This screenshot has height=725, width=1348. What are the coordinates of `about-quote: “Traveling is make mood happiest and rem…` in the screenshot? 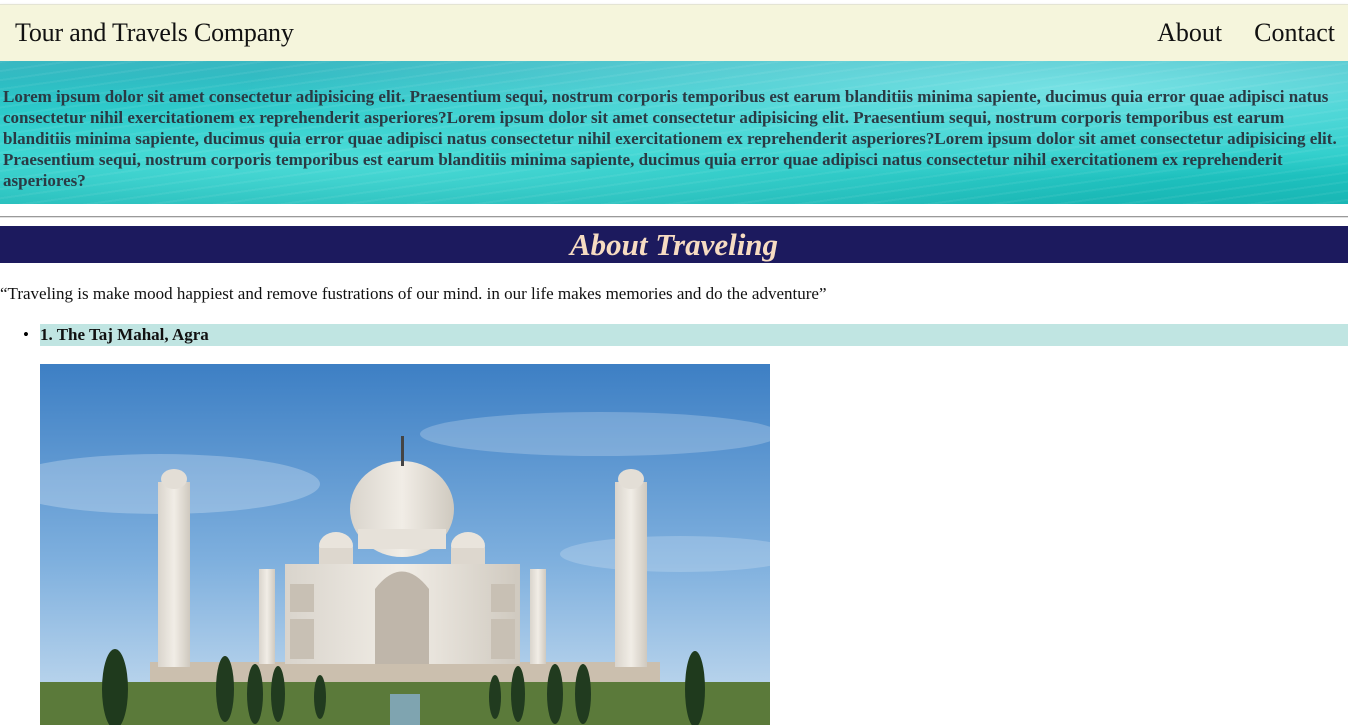 It's located at (413, 293).